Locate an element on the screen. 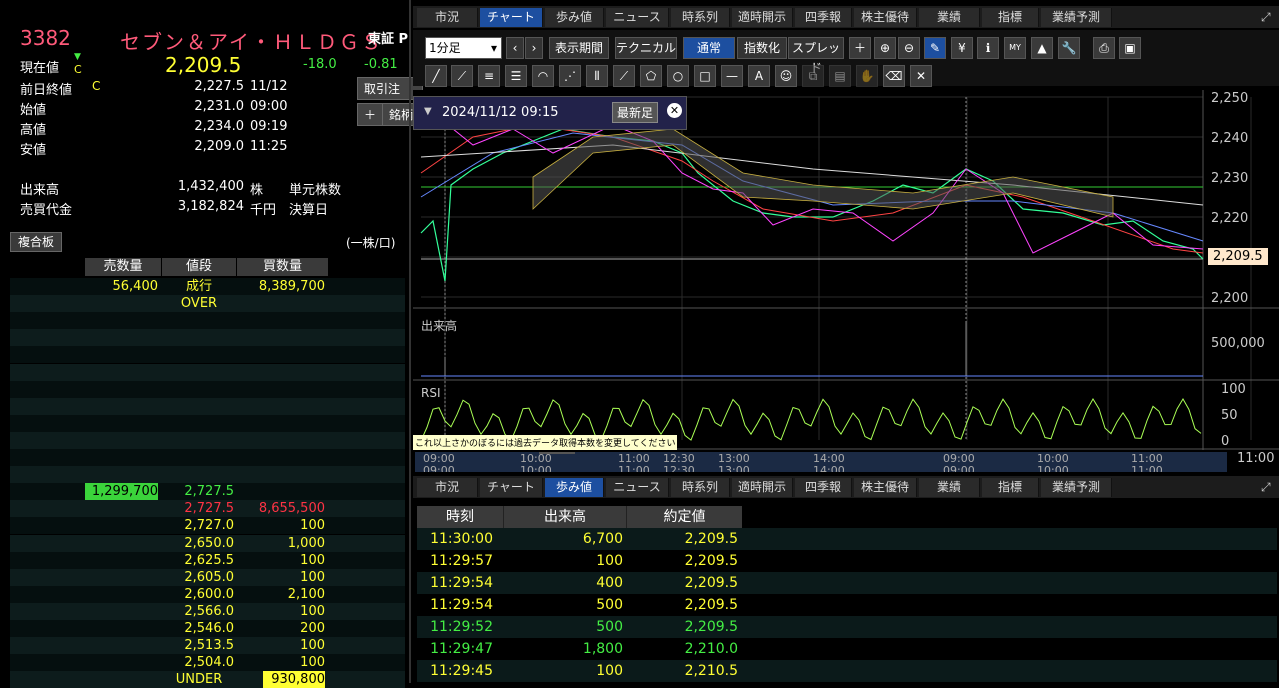 This screenshot has width=1279, height=688. line-tool-icon: ╱ is located at coordinates (436, 76).